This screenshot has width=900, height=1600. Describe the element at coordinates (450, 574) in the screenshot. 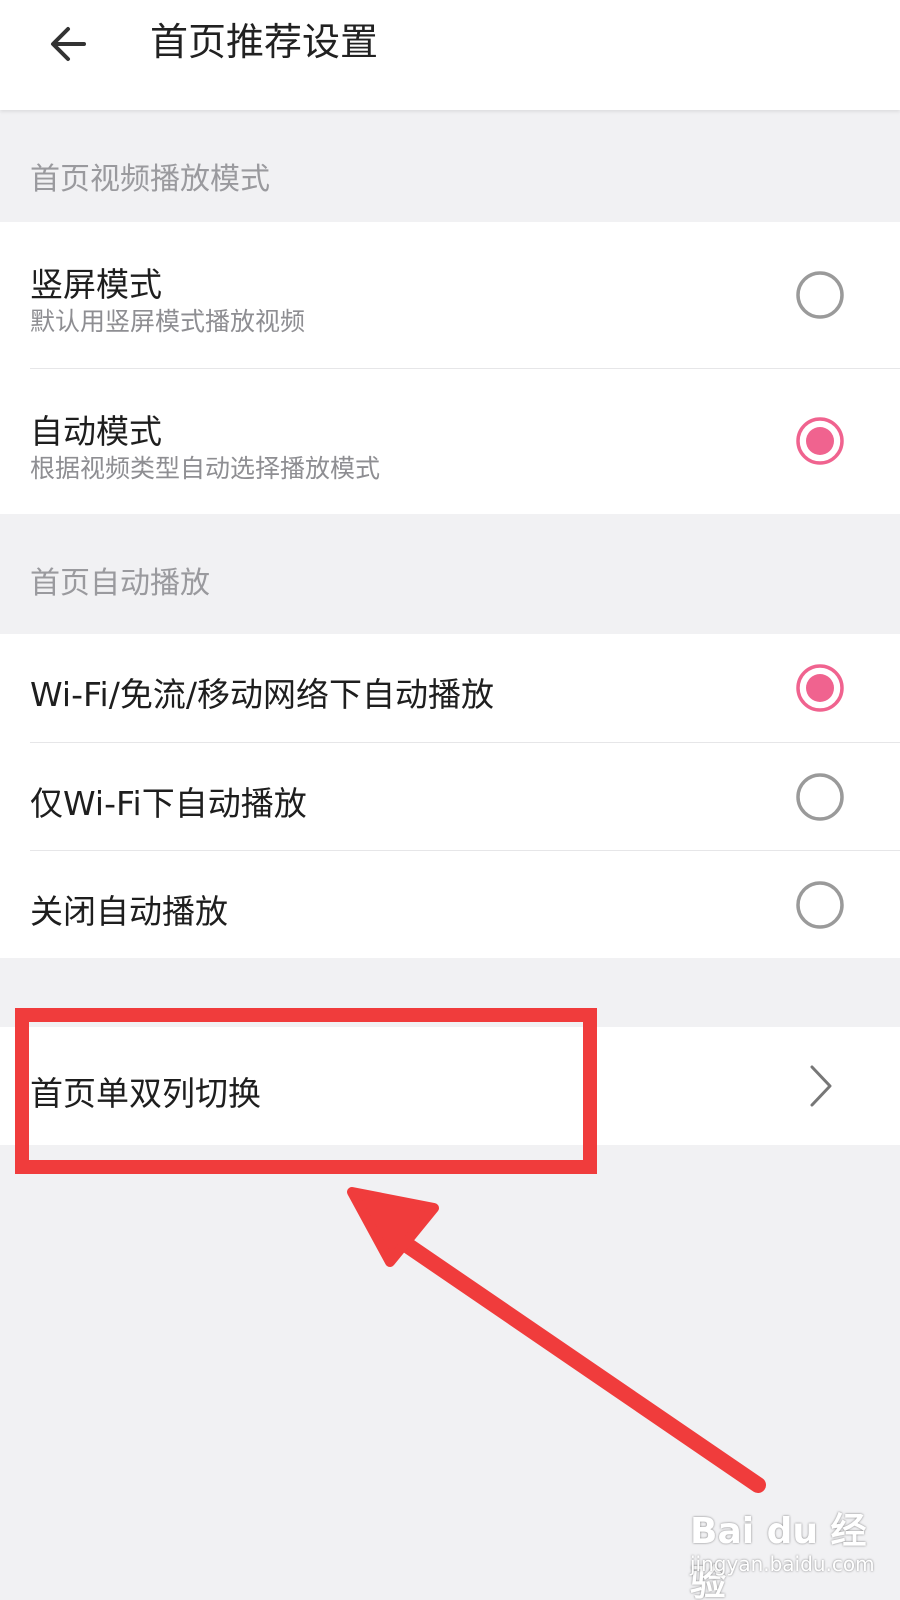

I see `section-header-autoplay: 首页自动播放` at that location.